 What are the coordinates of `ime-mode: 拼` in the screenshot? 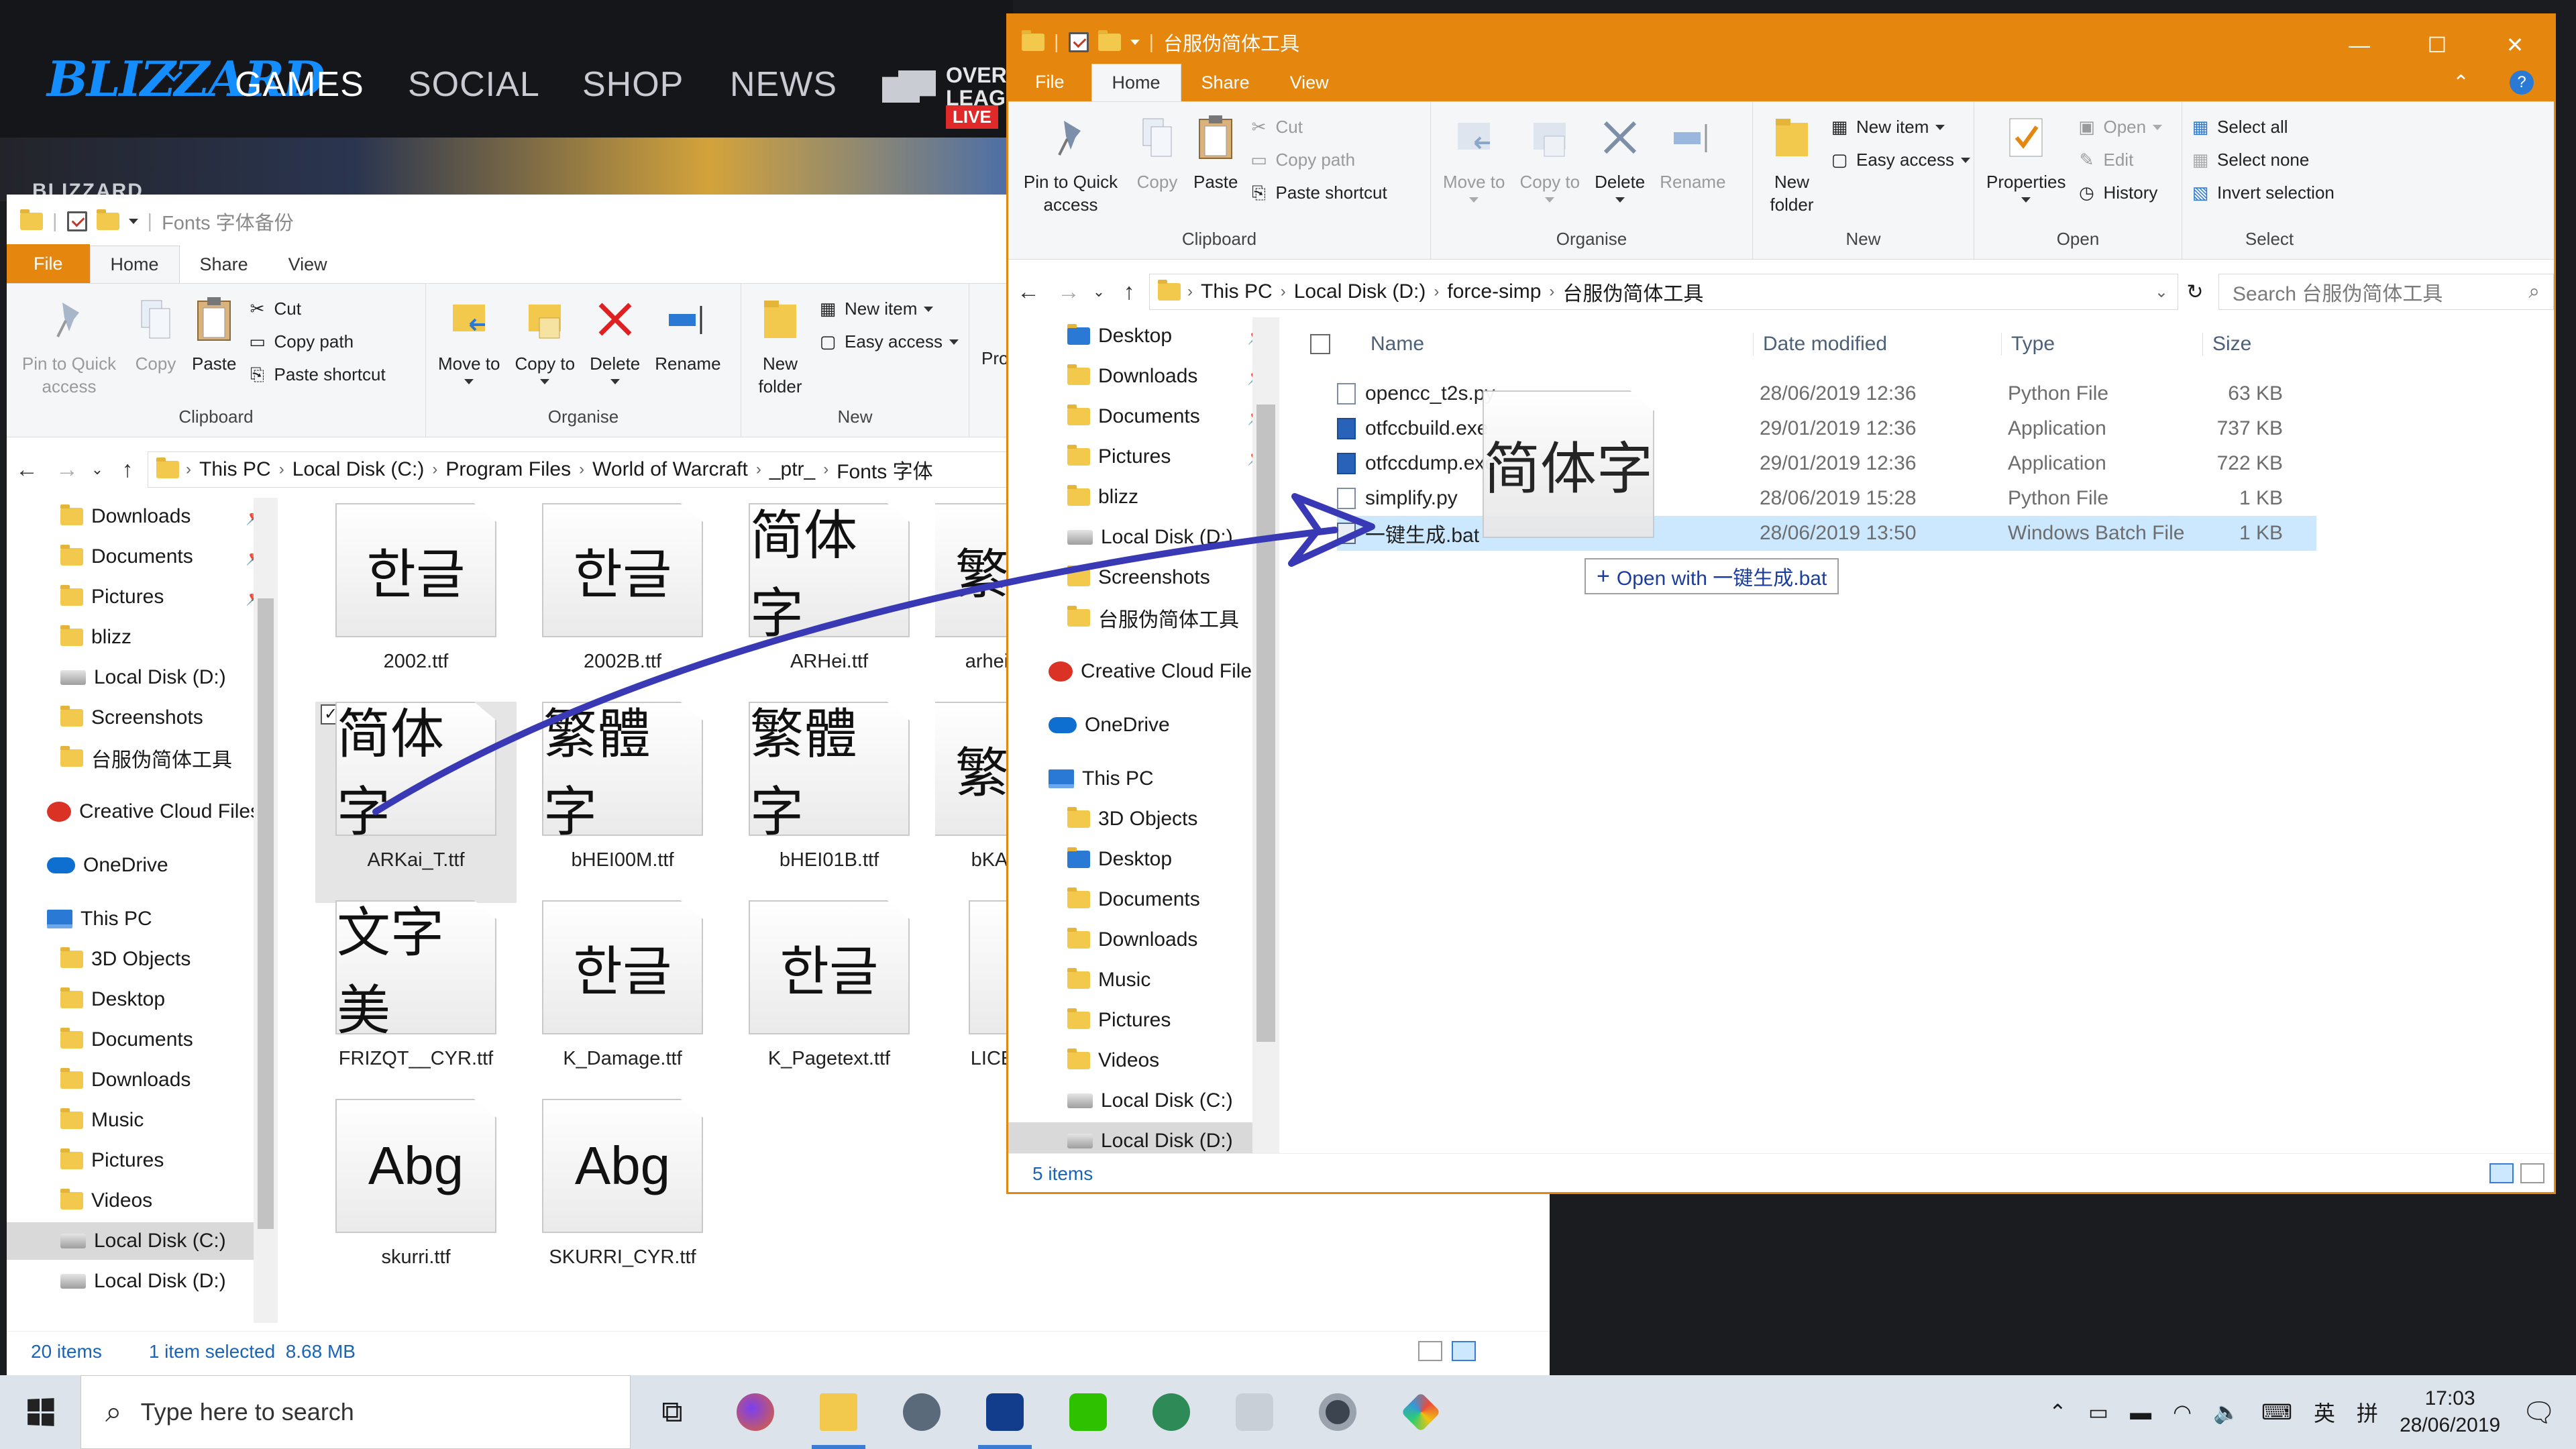 It's located at (2367, 1412).